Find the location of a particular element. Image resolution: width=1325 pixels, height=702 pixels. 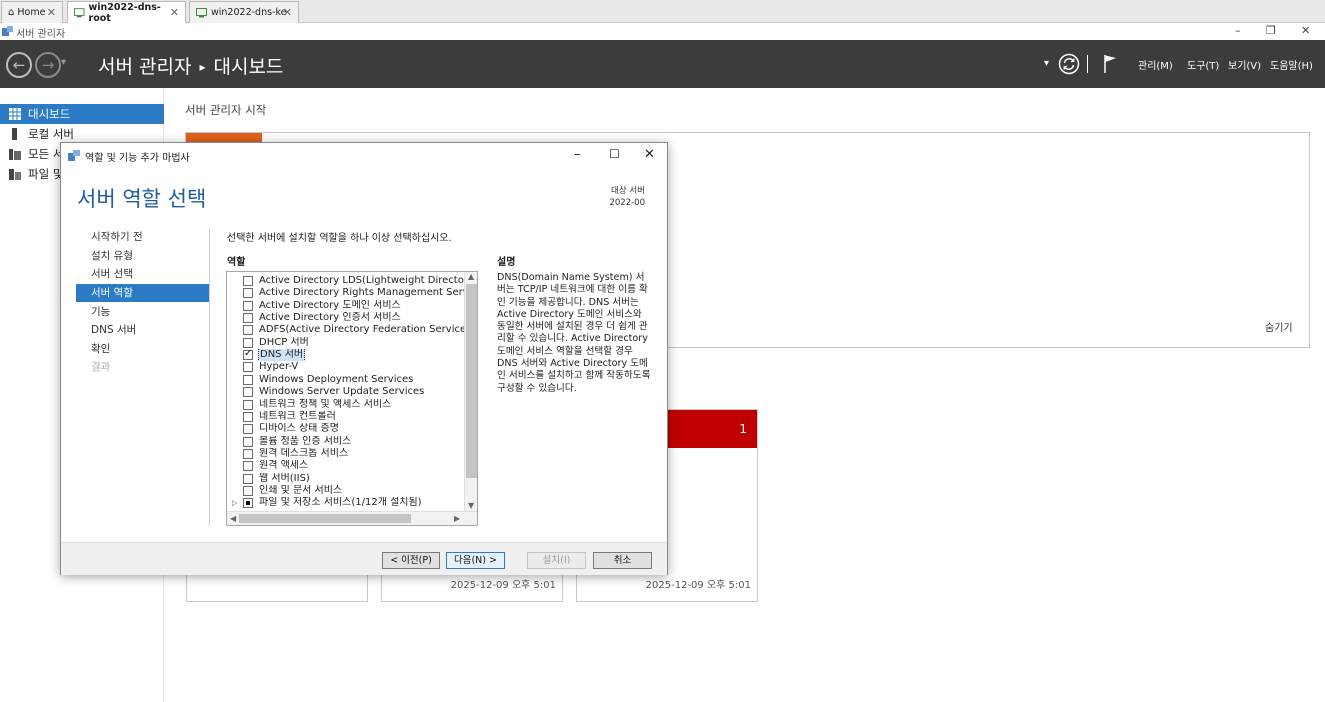

cancel-button: 취소 is located at coordinates (622, 560).